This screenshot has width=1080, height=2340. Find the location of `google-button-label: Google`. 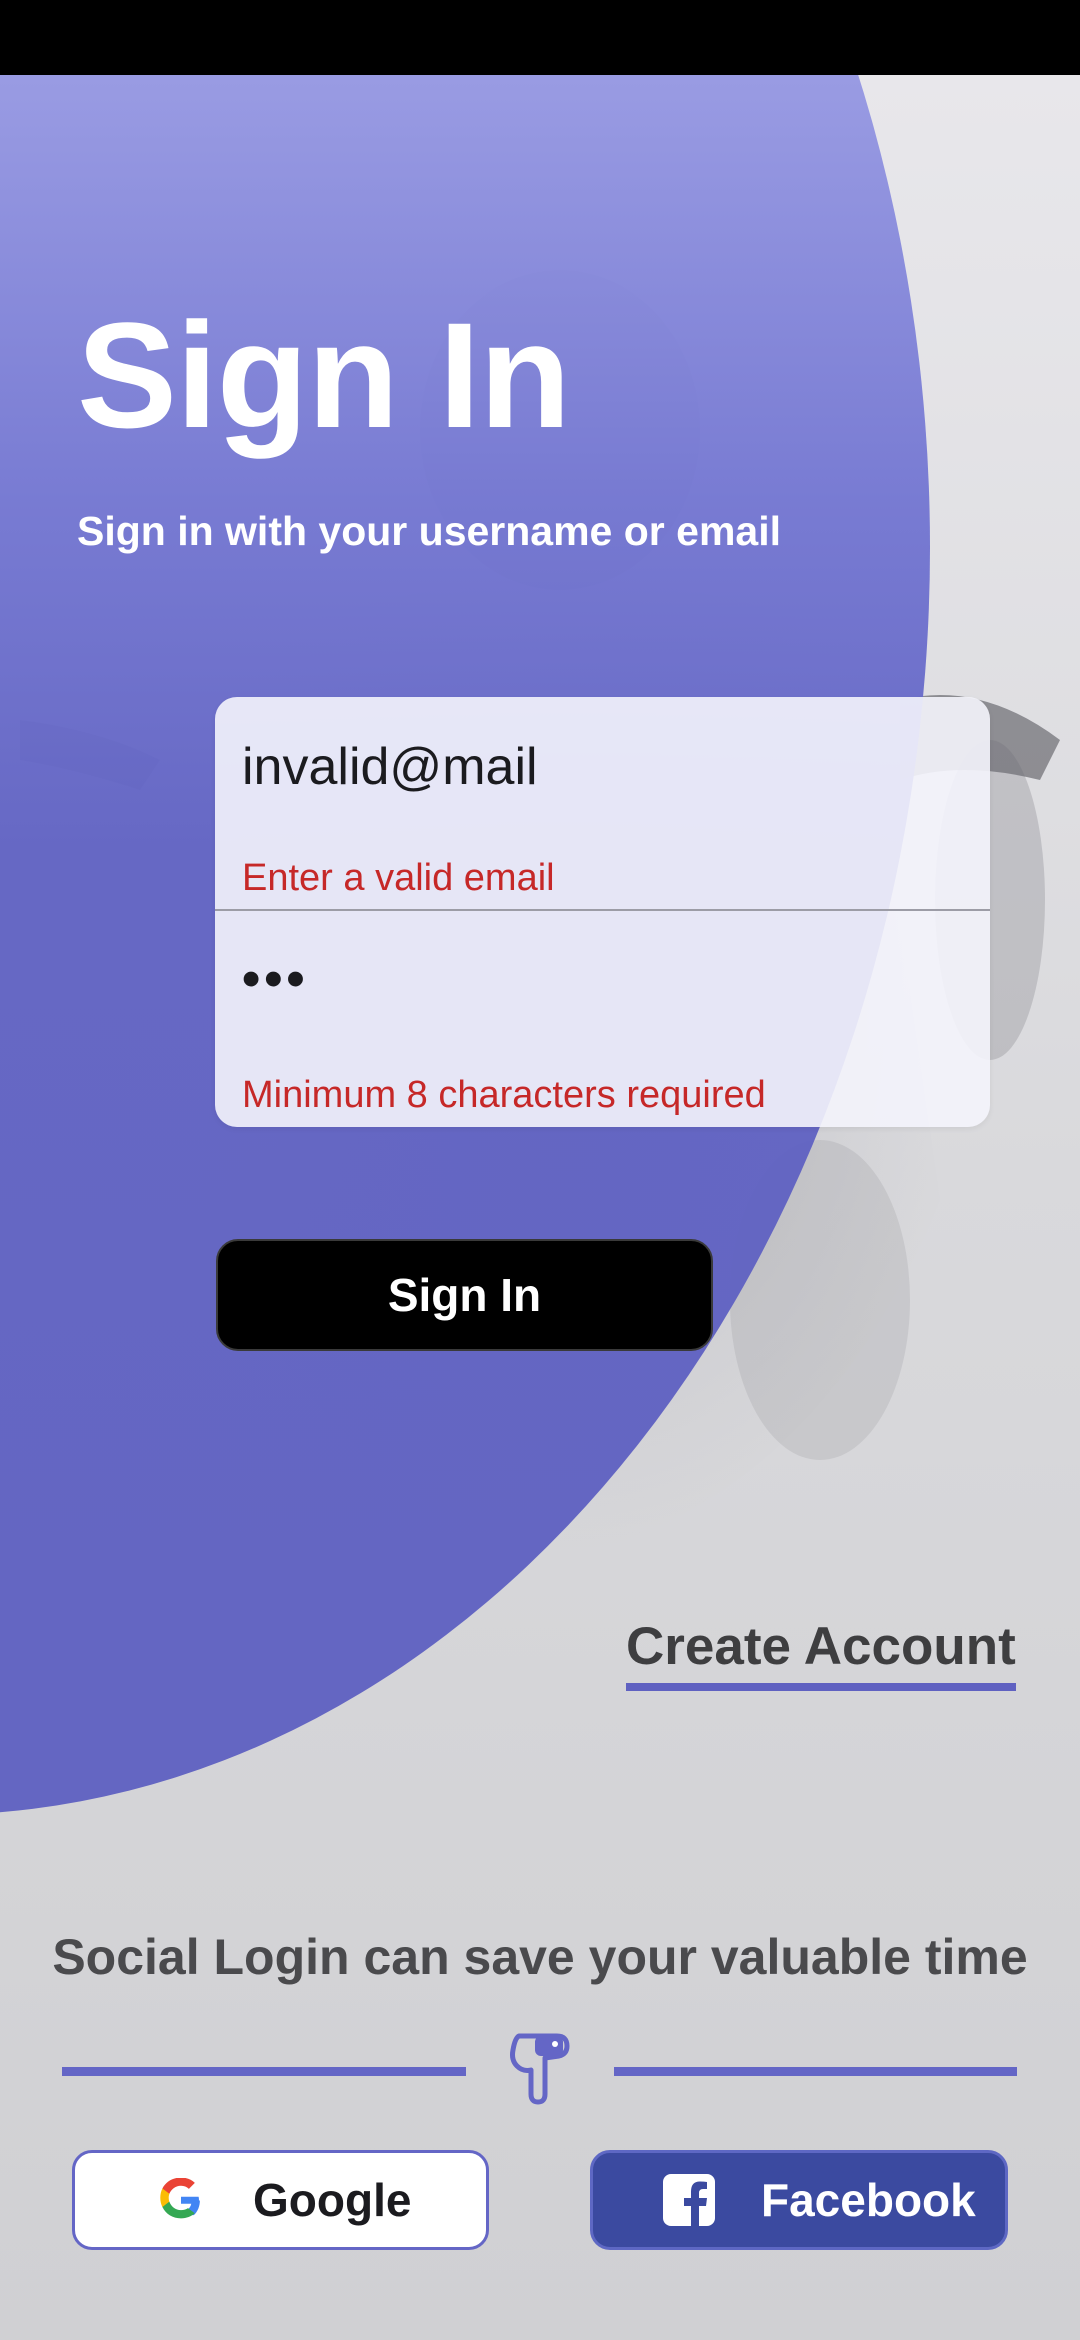

google-button-label: Google is located at coordinates (332, 2200).